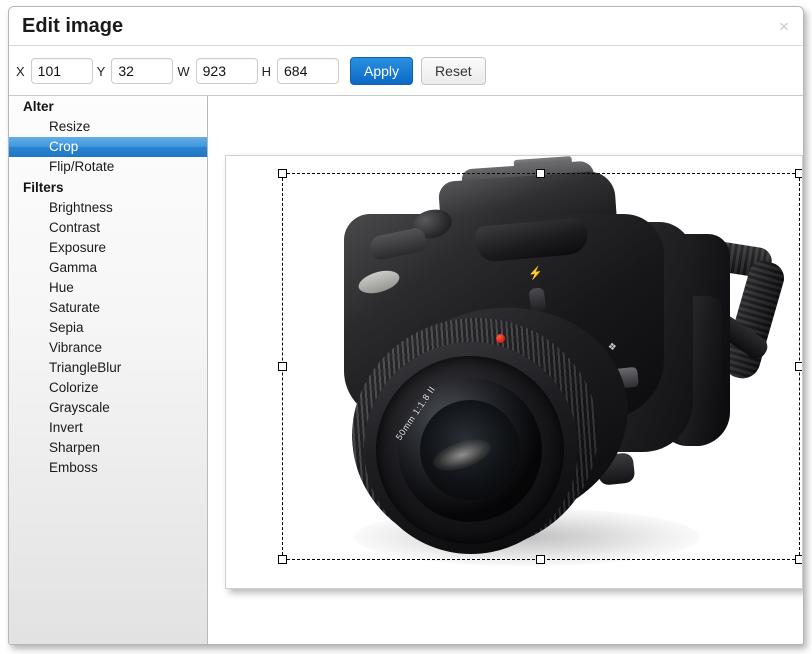 The height and width of the screenshot is (654, 812). I want to click on width-input, so click(226, 71).